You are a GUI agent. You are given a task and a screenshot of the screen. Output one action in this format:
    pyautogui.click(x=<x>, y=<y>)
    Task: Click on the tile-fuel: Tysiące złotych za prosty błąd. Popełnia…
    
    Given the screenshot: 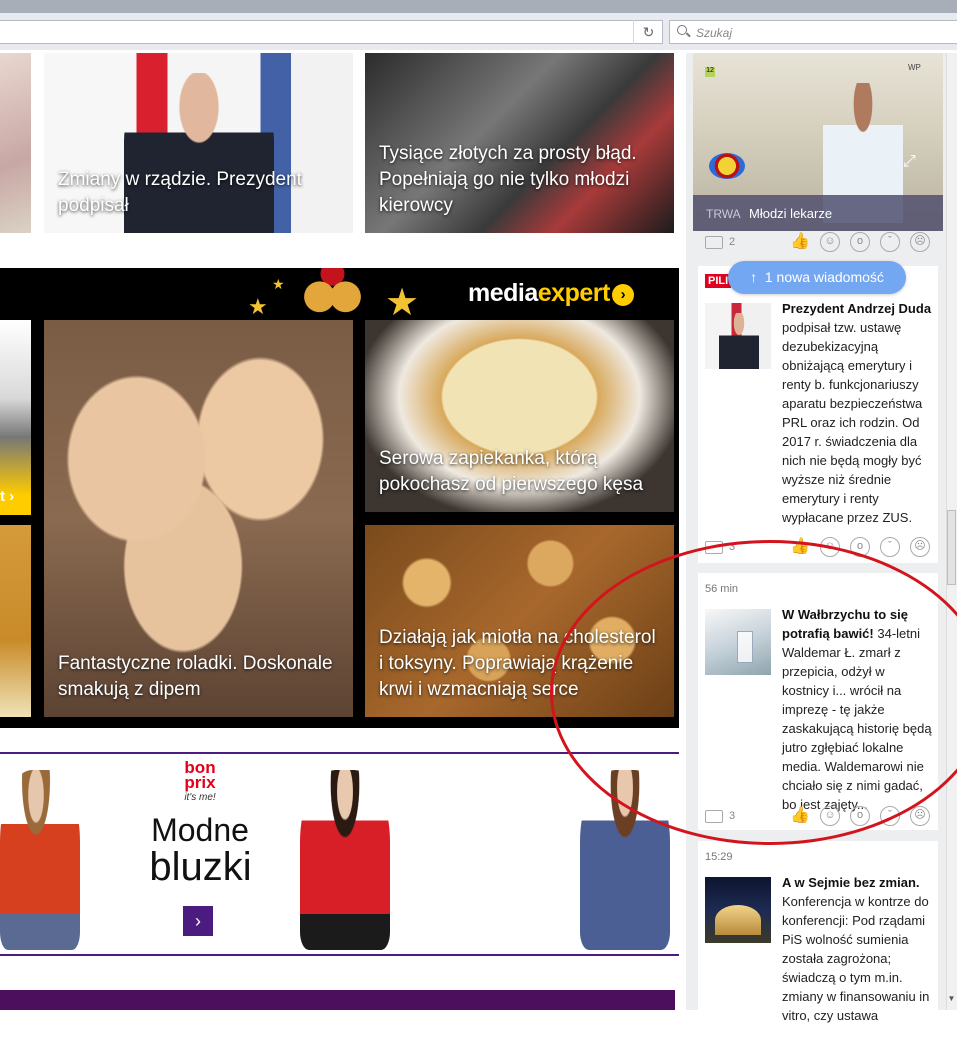 What is the action you would take?
    pyautogui.click(x=519, y=143)
    